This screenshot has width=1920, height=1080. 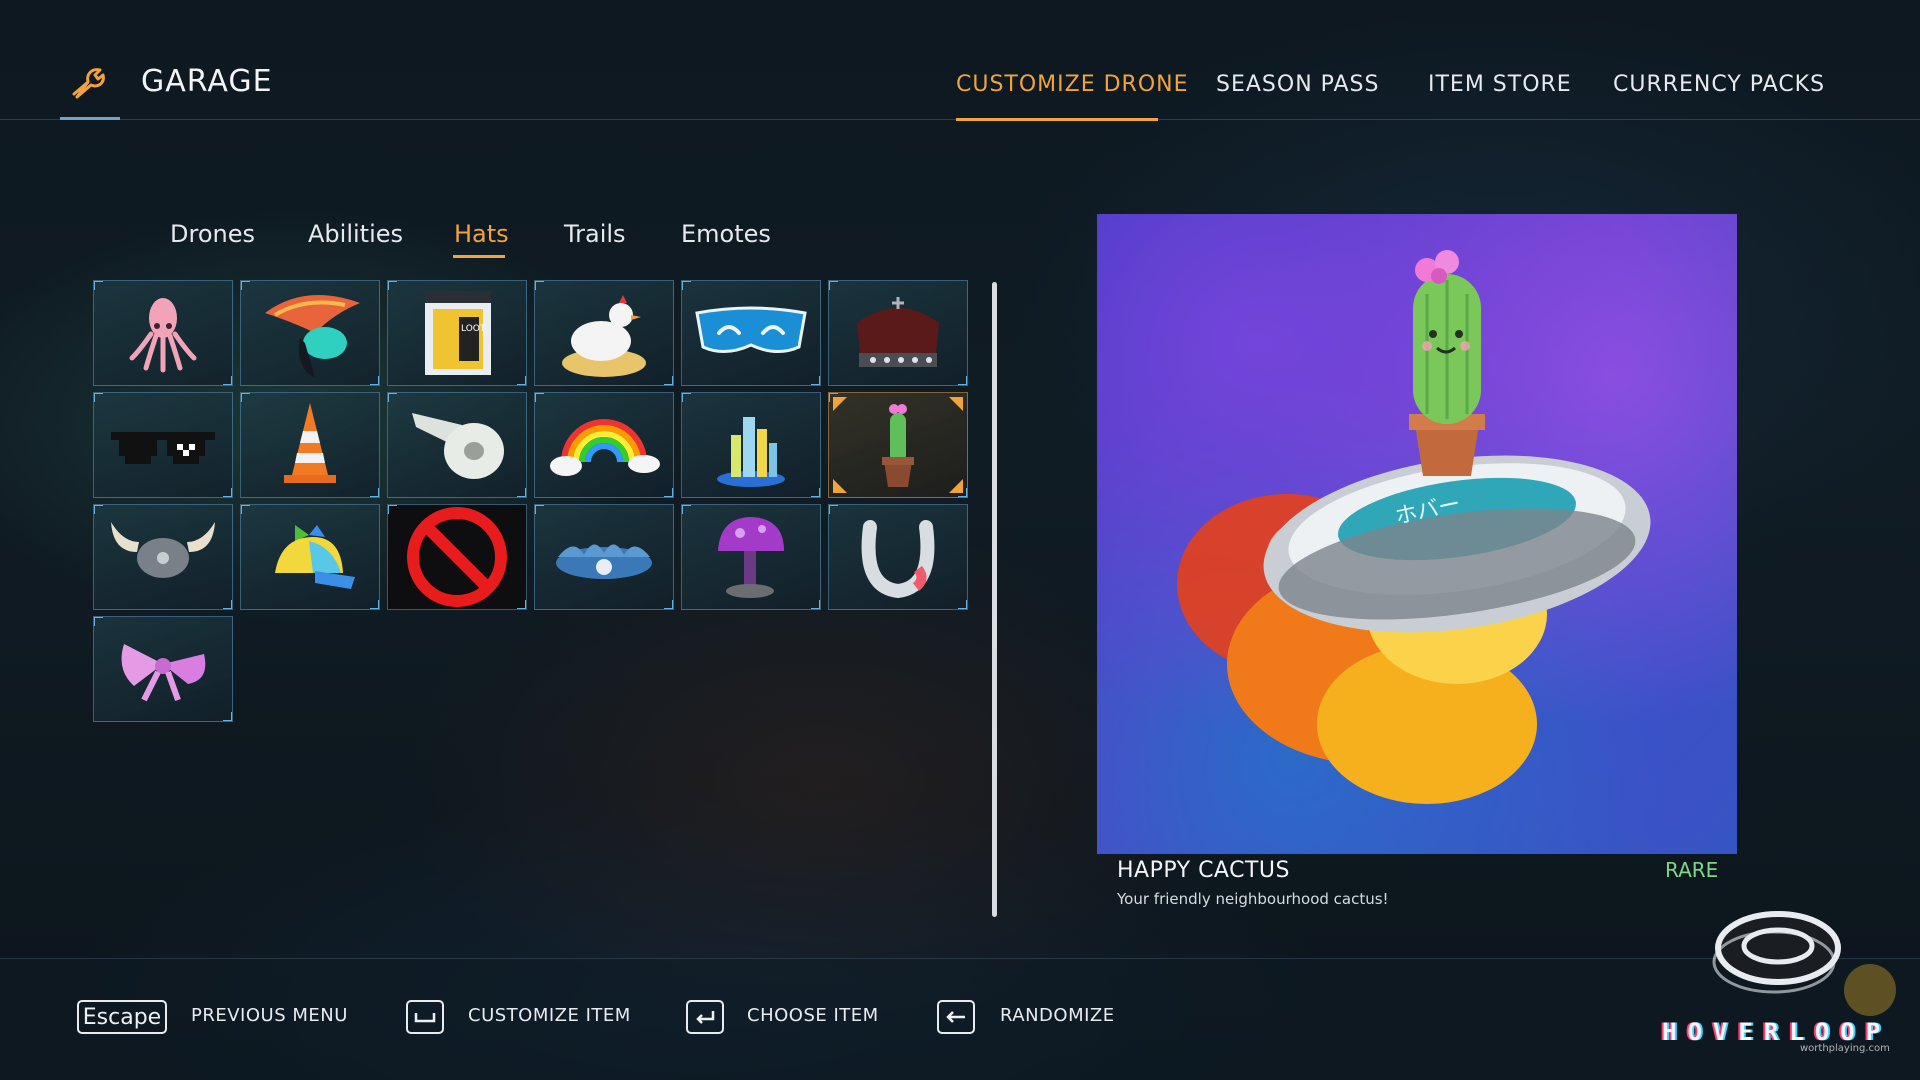 What do you see at coordinates (1500, 84) in the screenshot?
I see `tab-item-store: ITEM STORE` at bounding box center [1500, 84].